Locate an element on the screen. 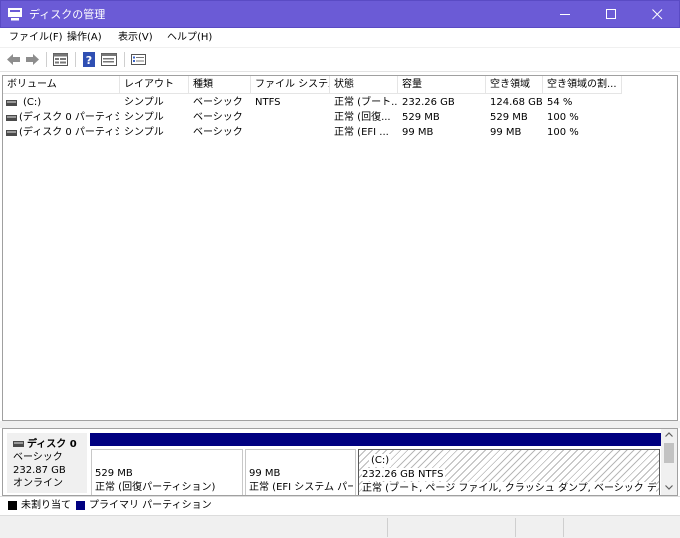  disk-management-icon is located at coordinates (15, 14).